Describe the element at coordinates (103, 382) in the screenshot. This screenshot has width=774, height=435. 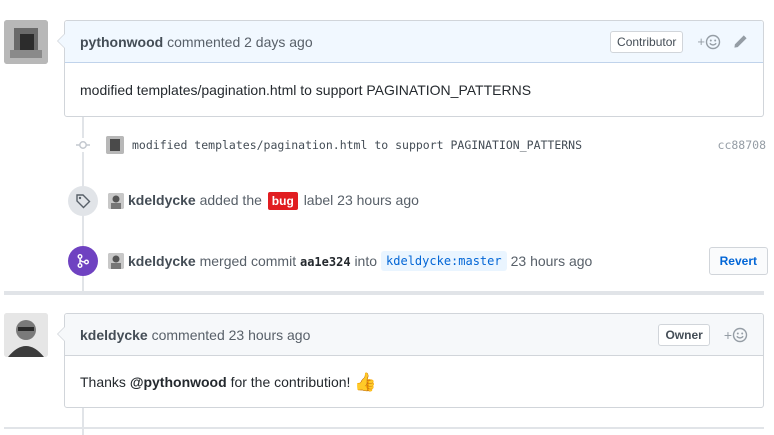
I see `comment-body-text-before: Thanks` at that location.